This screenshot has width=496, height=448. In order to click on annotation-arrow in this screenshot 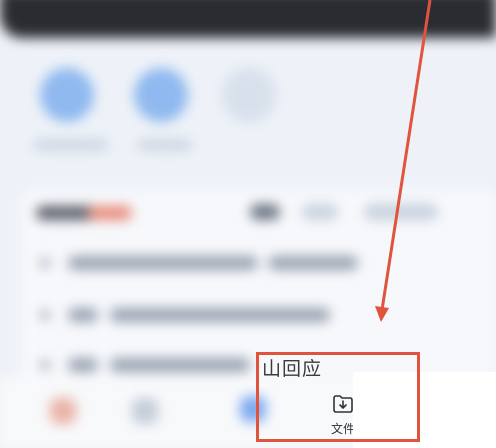, I will do `click(403, 161)`.